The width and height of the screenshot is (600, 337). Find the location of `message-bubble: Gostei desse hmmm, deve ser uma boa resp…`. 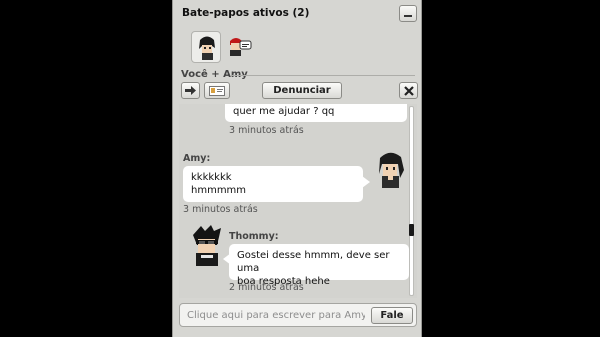

message-bubble: Gostei desse hmmm, deve ser uma boa resp… is located at coordinates (319, 265).